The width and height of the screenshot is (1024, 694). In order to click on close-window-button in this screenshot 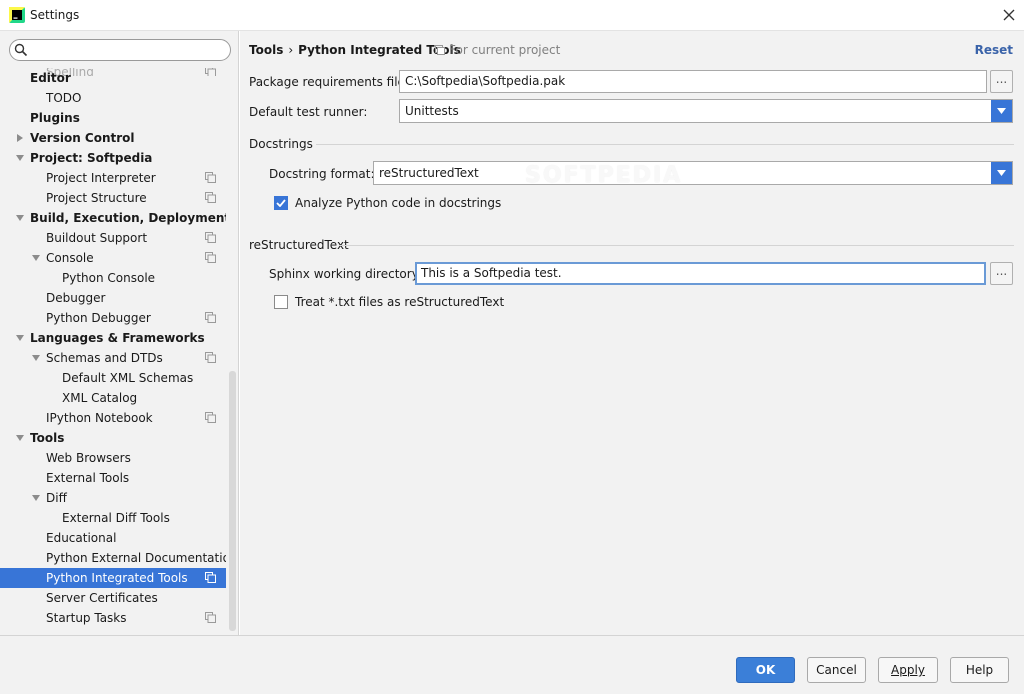, I will do `click(1009, 15)`.